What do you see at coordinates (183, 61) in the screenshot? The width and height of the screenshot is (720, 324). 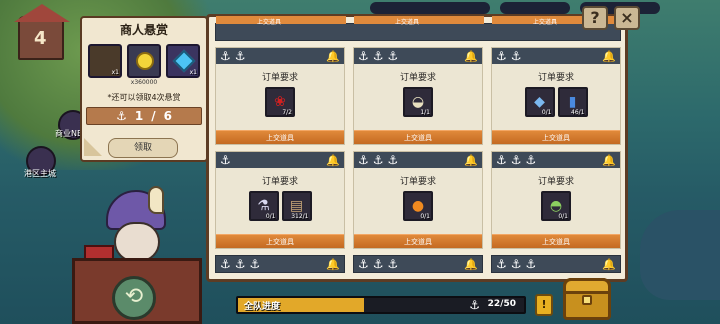 I see `blue-gem-icon: x1` at bounding box center [183, 61].